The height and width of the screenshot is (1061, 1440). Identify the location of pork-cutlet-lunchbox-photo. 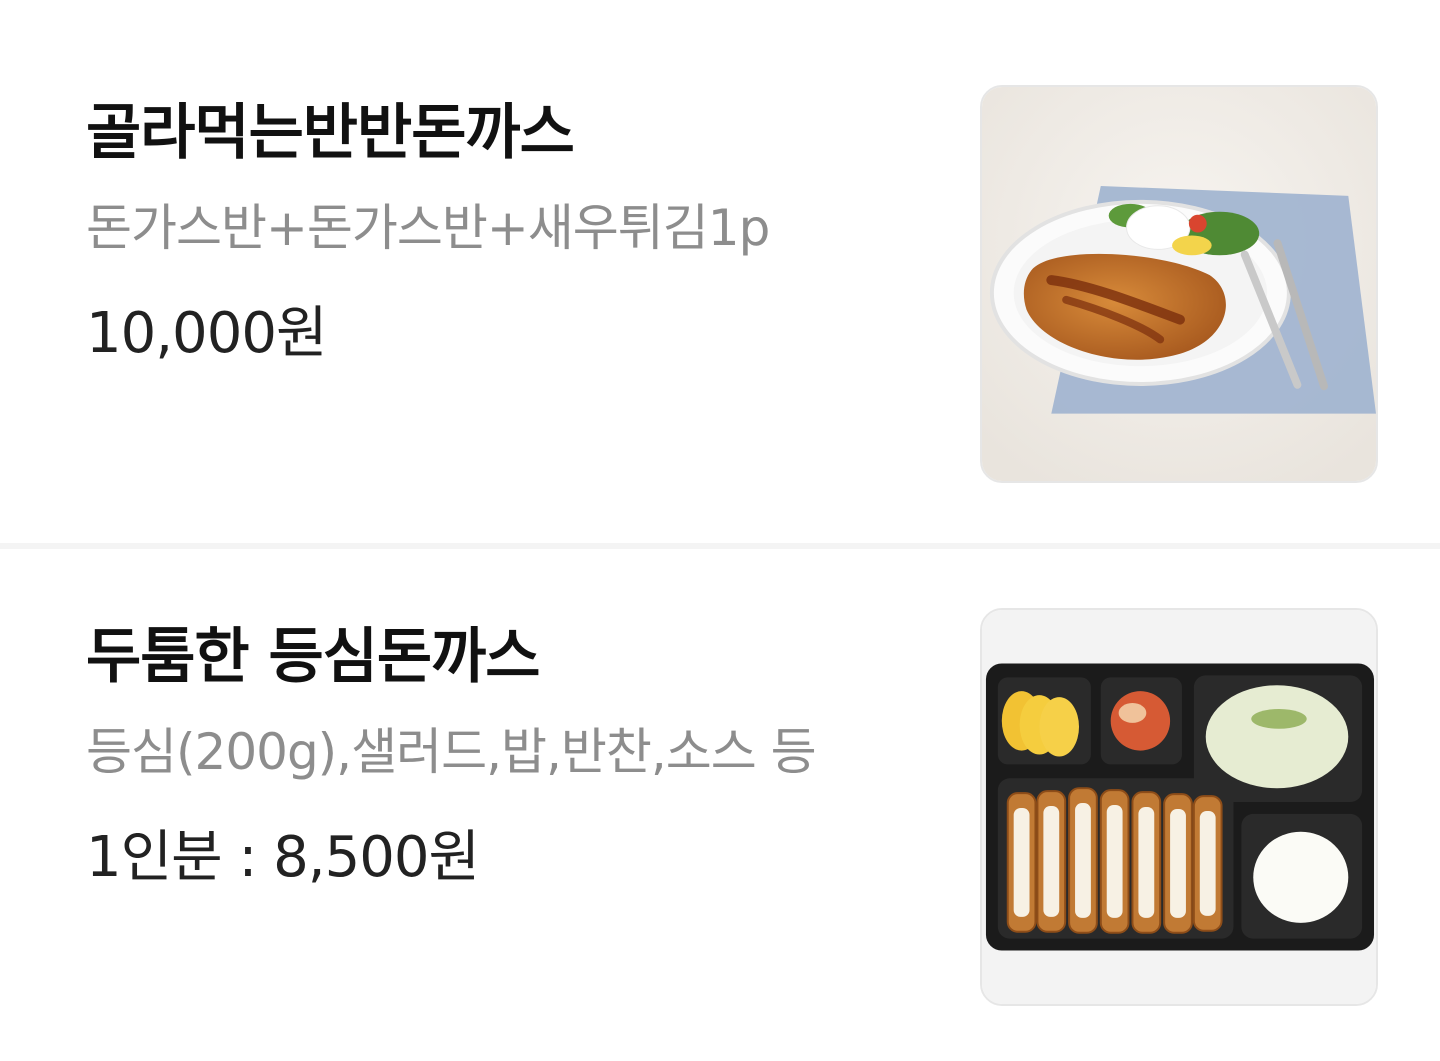
(1179, 807).